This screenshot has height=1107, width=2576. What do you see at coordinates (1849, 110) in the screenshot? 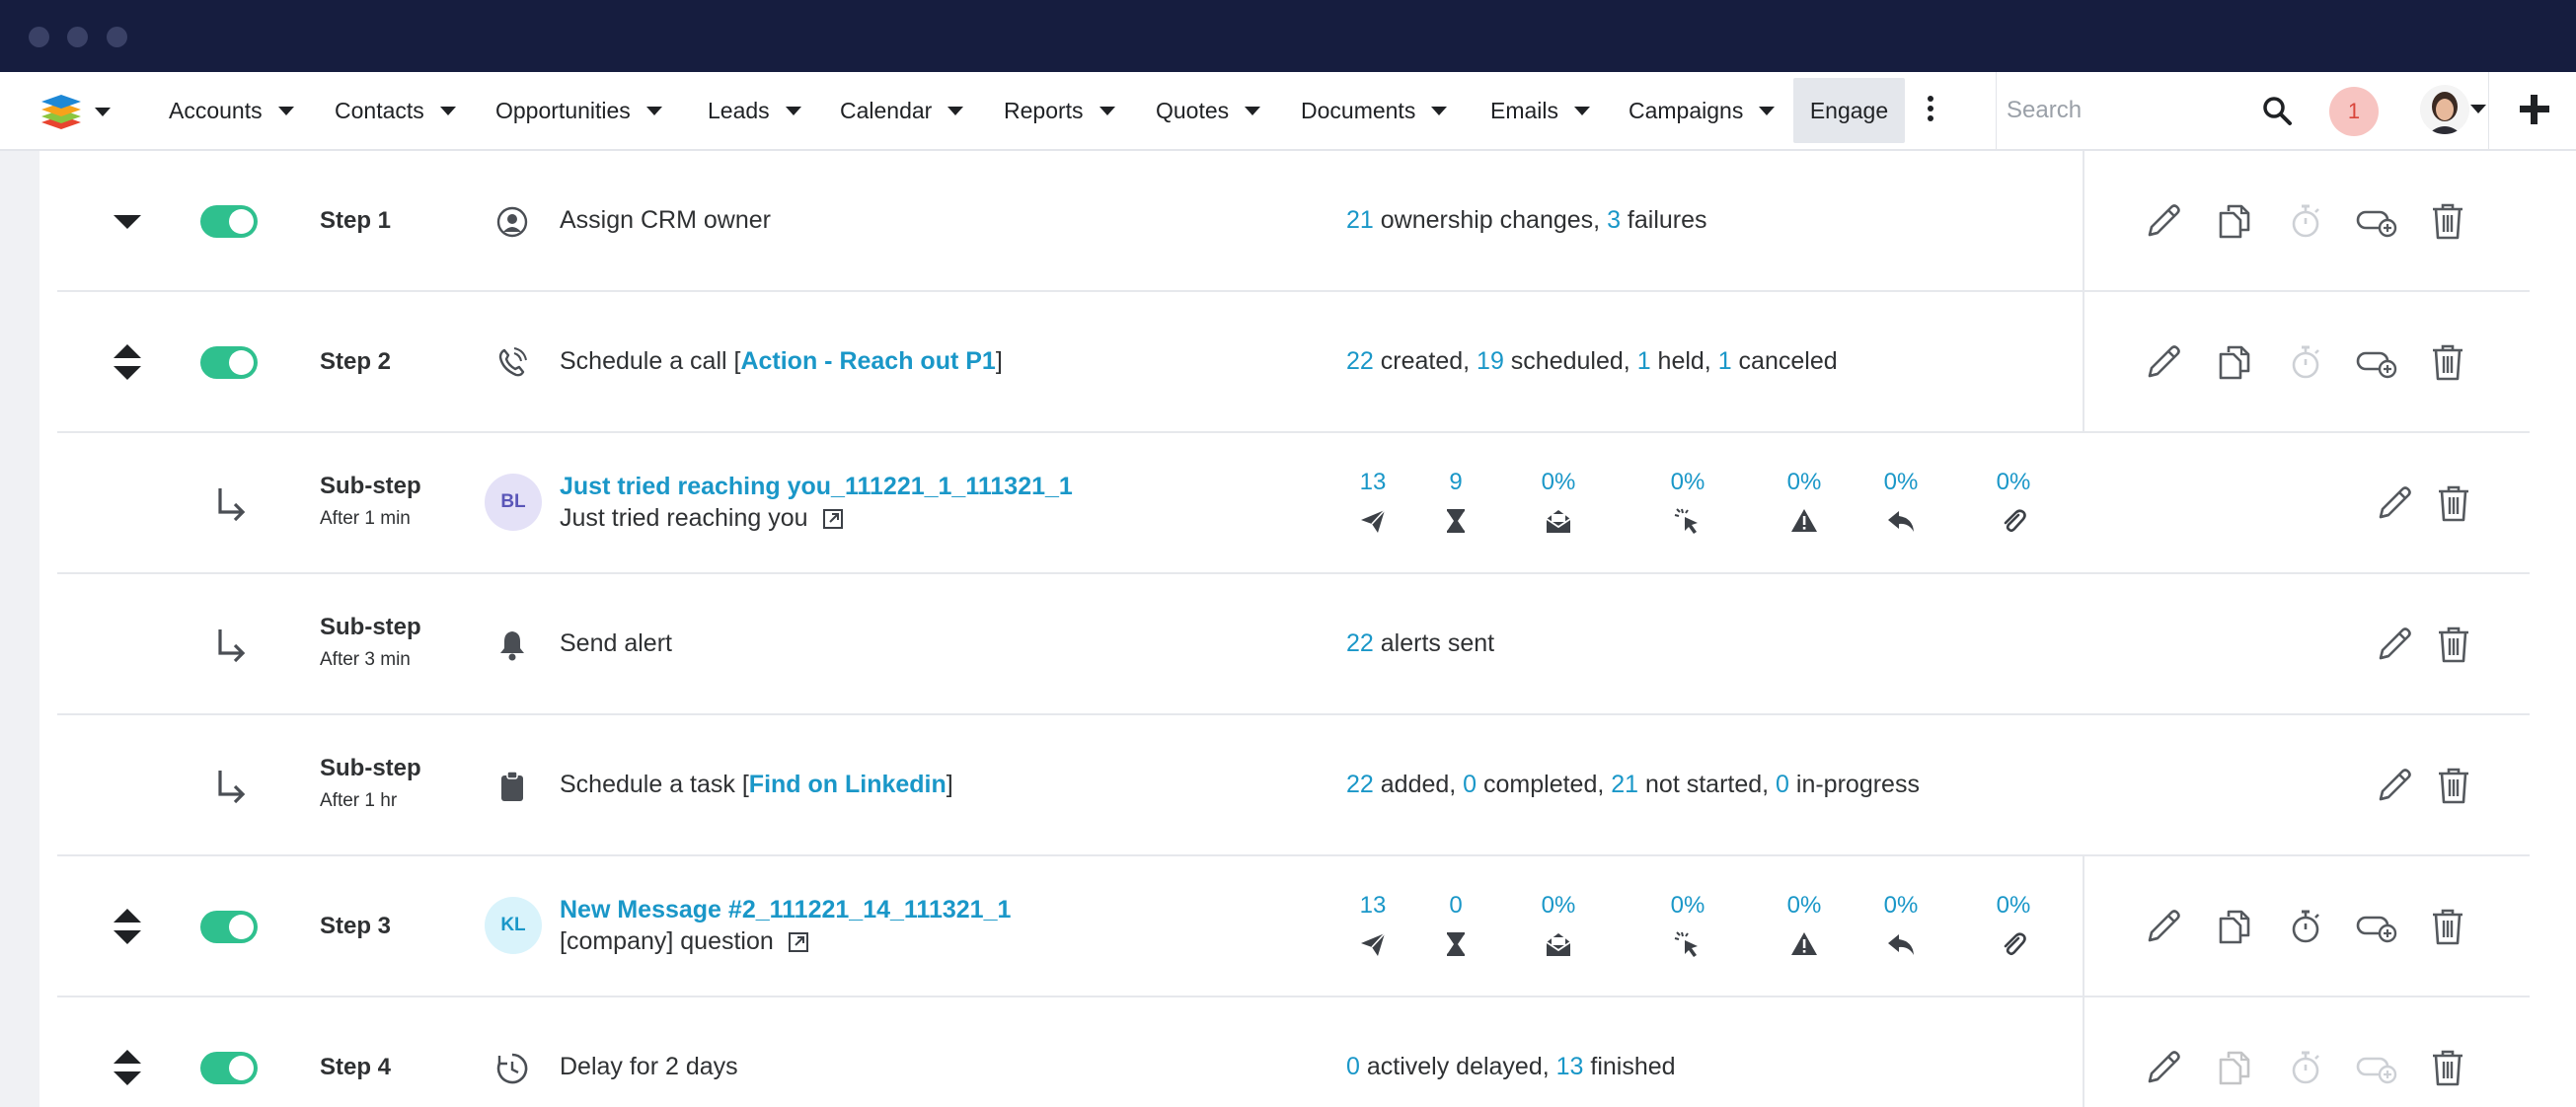
I see `nav-engage: Engage` at bounding box center [1849, 110].